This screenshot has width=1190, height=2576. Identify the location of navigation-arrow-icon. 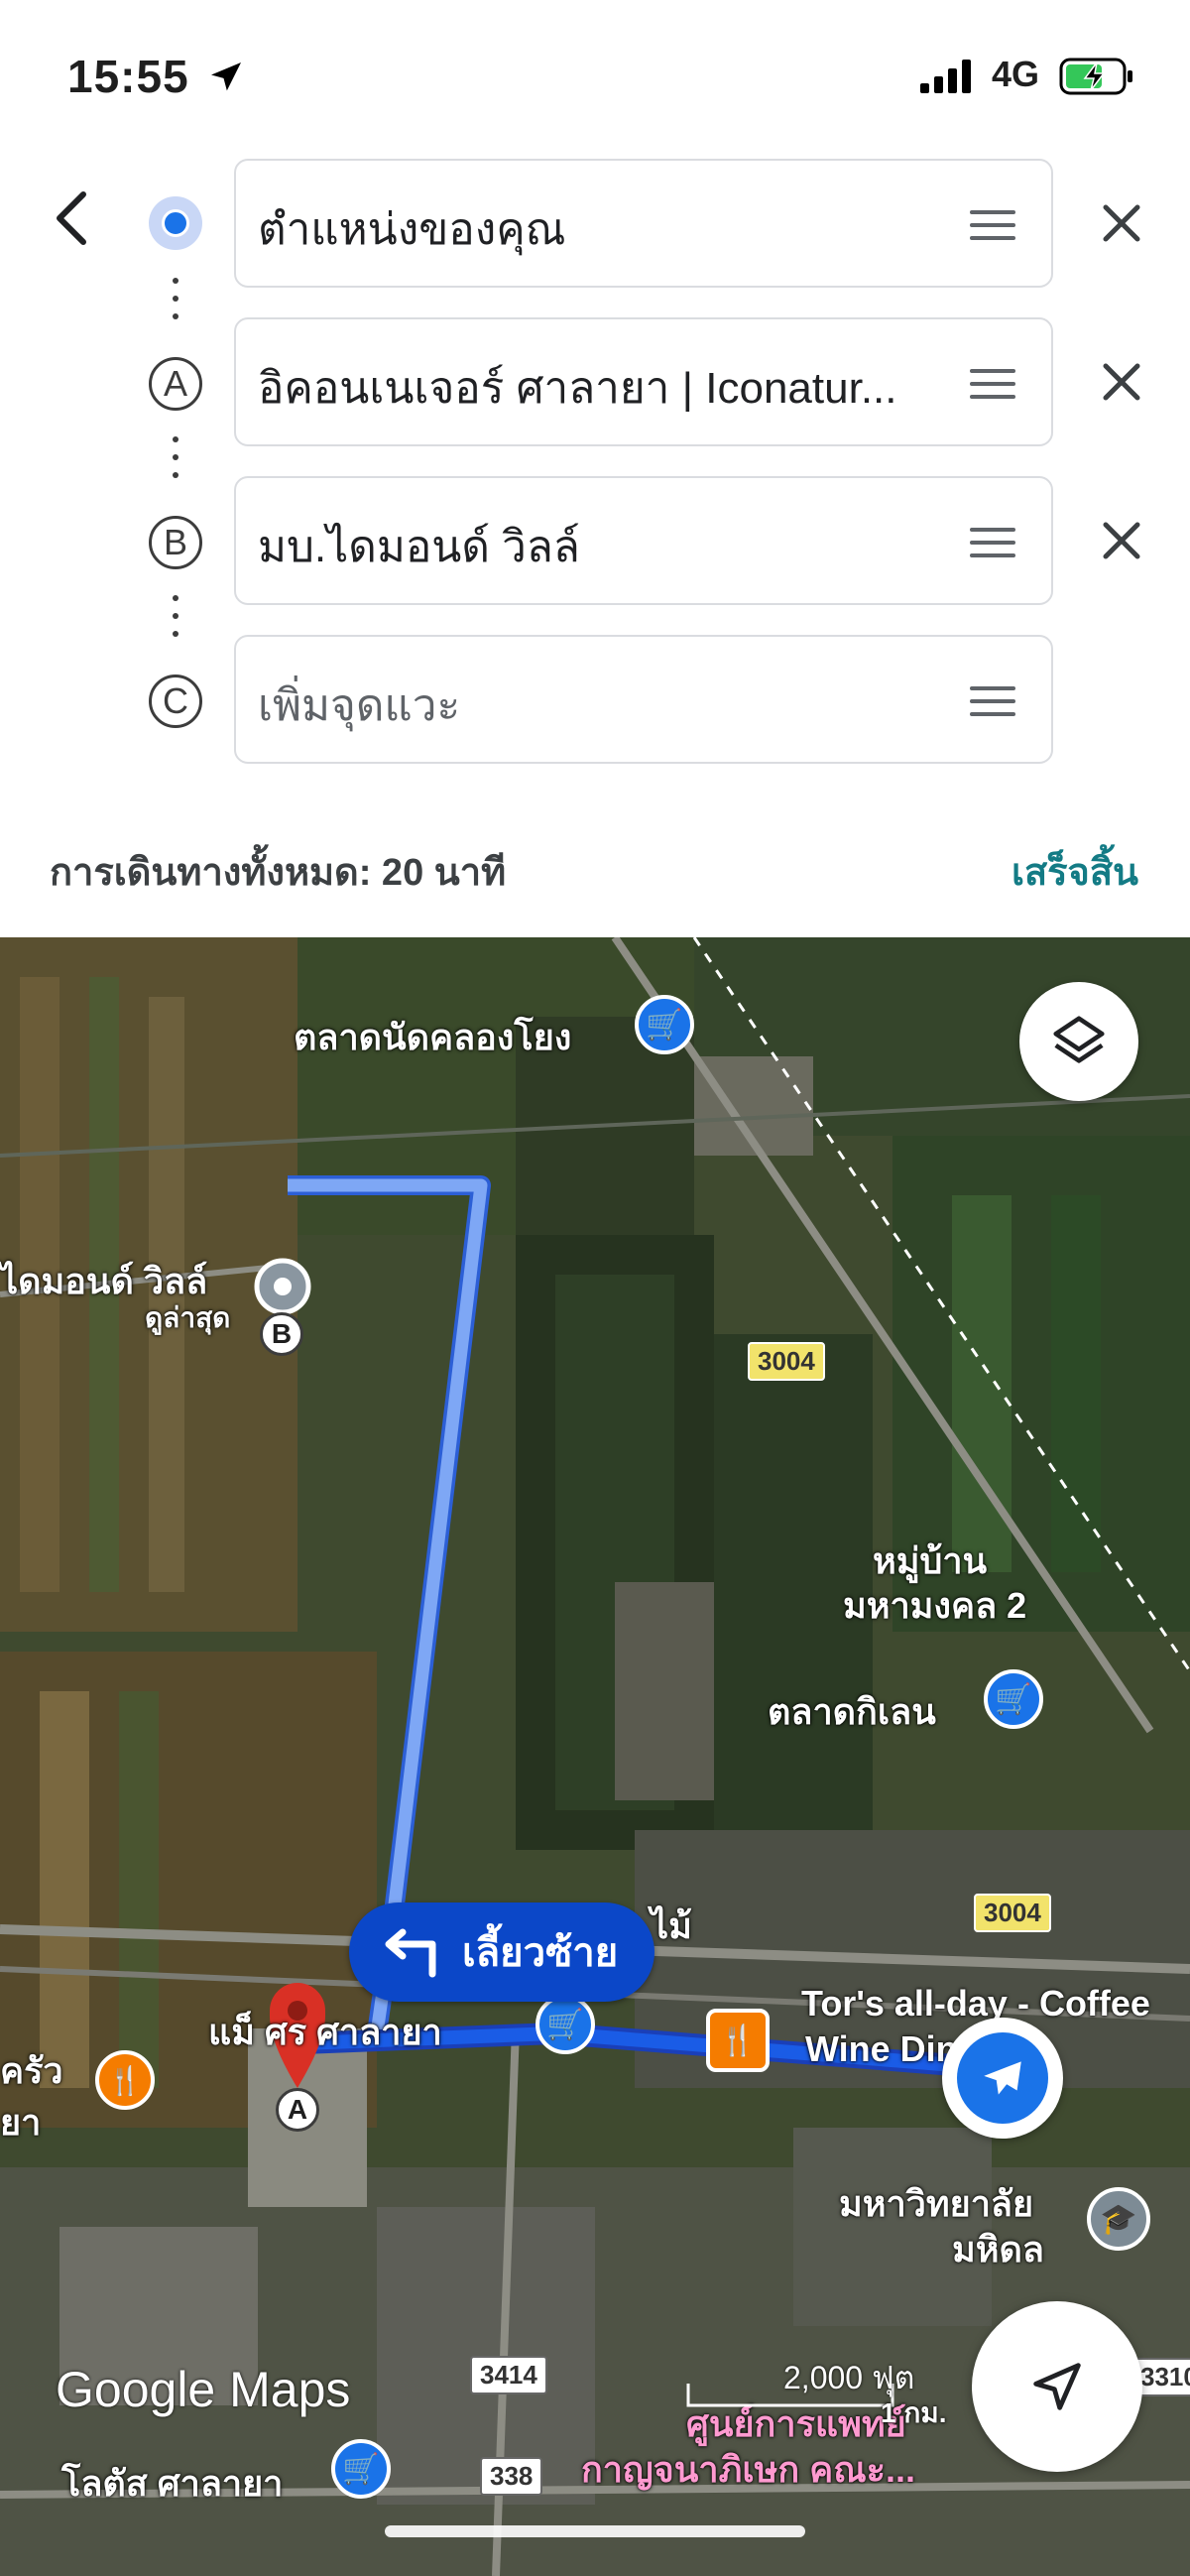
(1057, 2386).